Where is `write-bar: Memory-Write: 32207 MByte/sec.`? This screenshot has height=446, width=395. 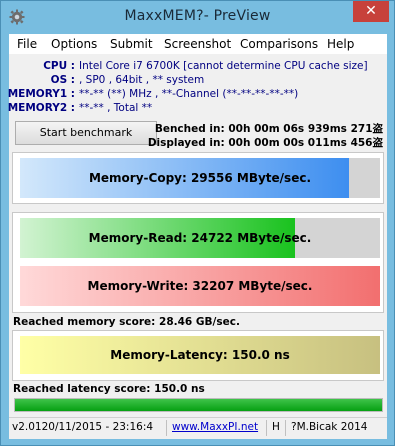
write-bar: Memory-Write: 32207 MByte/sec. is located at coordinates (200, 286).